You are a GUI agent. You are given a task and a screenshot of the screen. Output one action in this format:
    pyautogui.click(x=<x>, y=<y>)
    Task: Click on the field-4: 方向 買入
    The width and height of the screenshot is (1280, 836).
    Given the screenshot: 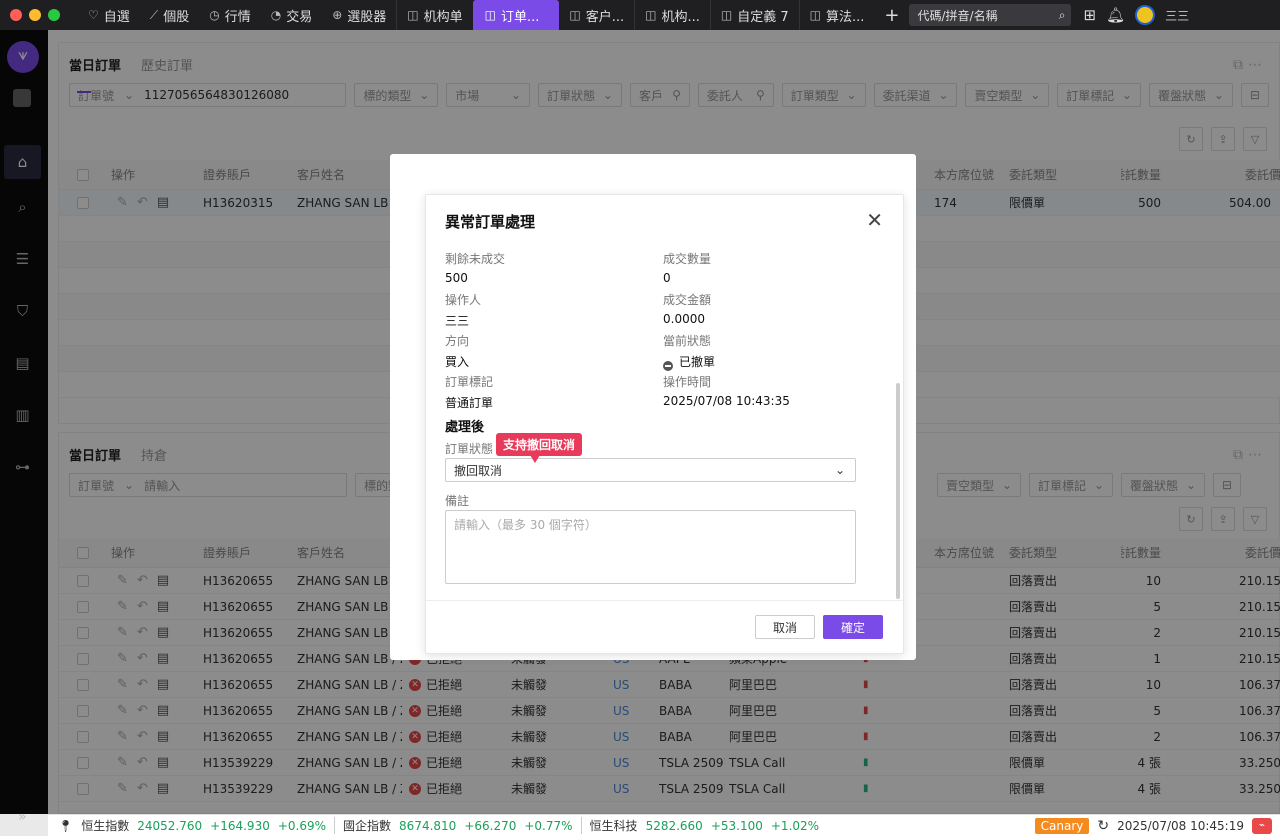 What is the action you would take?
    pyautogui.click(x=457, y=351)
    